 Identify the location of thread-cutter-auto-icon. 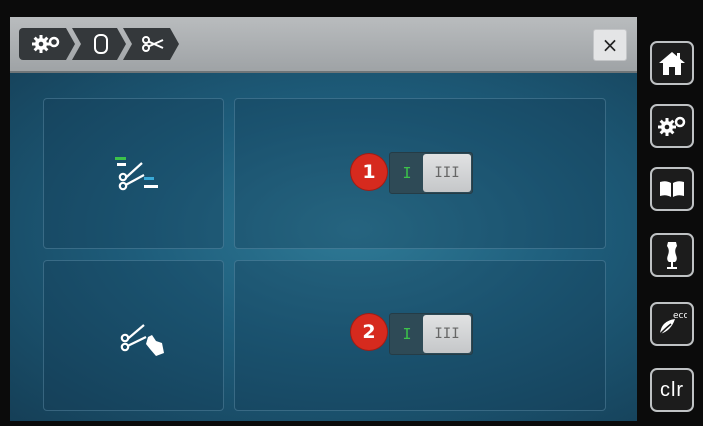
(136, 174).